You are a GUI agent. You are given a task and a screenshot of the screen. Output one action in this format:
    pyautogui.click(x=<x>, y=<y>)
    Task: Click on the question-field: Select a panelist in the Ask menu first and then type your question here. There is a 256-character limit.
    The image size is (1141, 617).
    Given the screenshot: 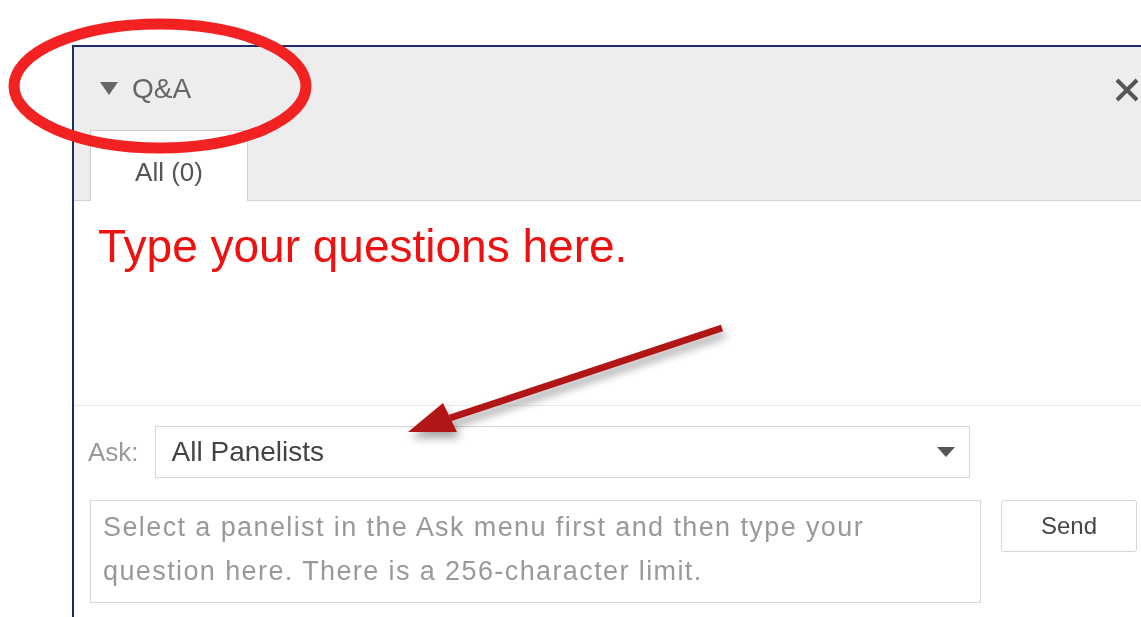 What is the action you would take?
    pyautogui.click(x=535, y=551)
    